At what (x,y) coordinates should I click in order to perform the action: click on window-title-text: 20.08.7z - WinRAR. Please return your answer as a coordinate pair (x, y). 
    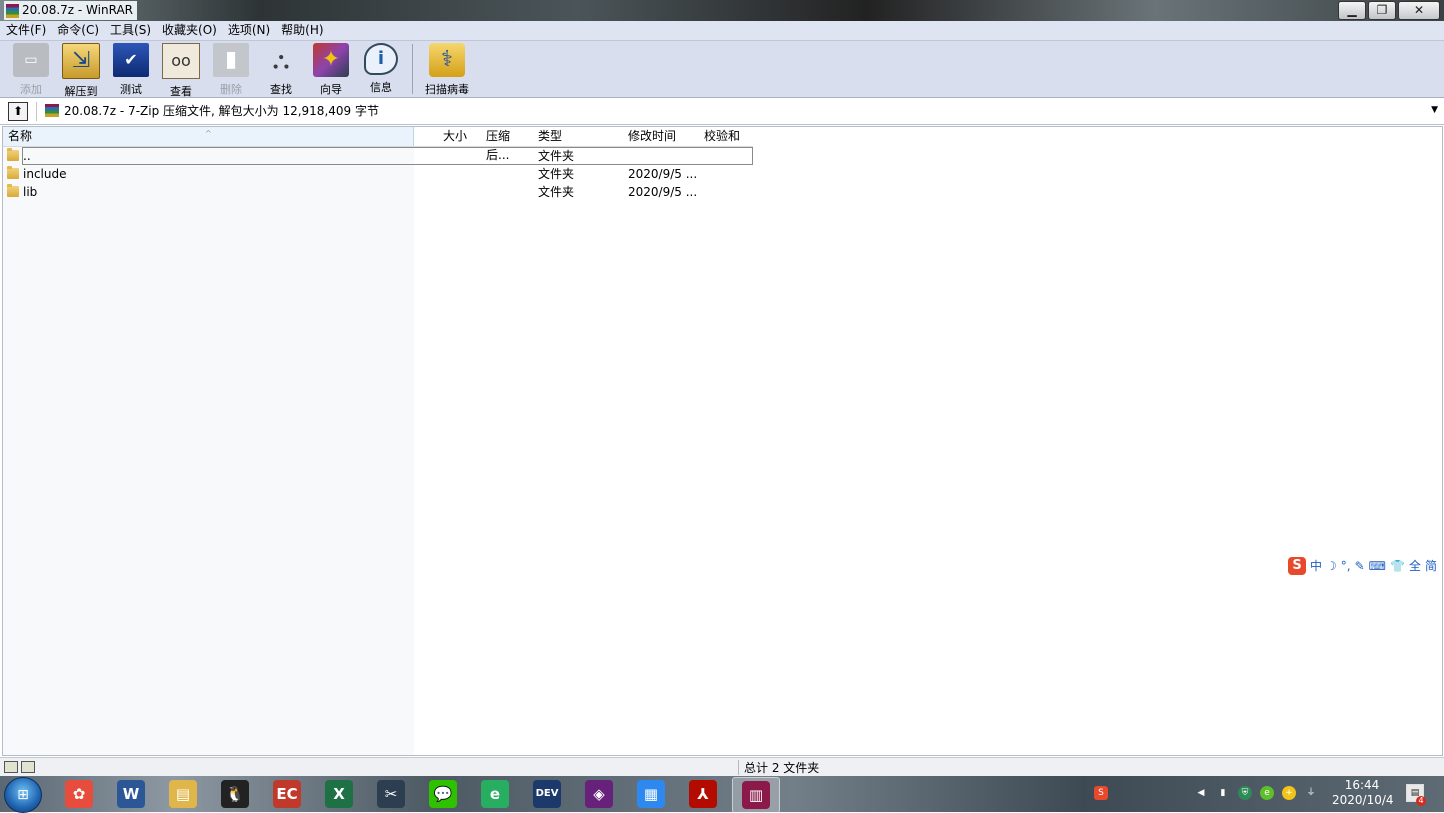
    Looking at the image, I should click on (77, 10).